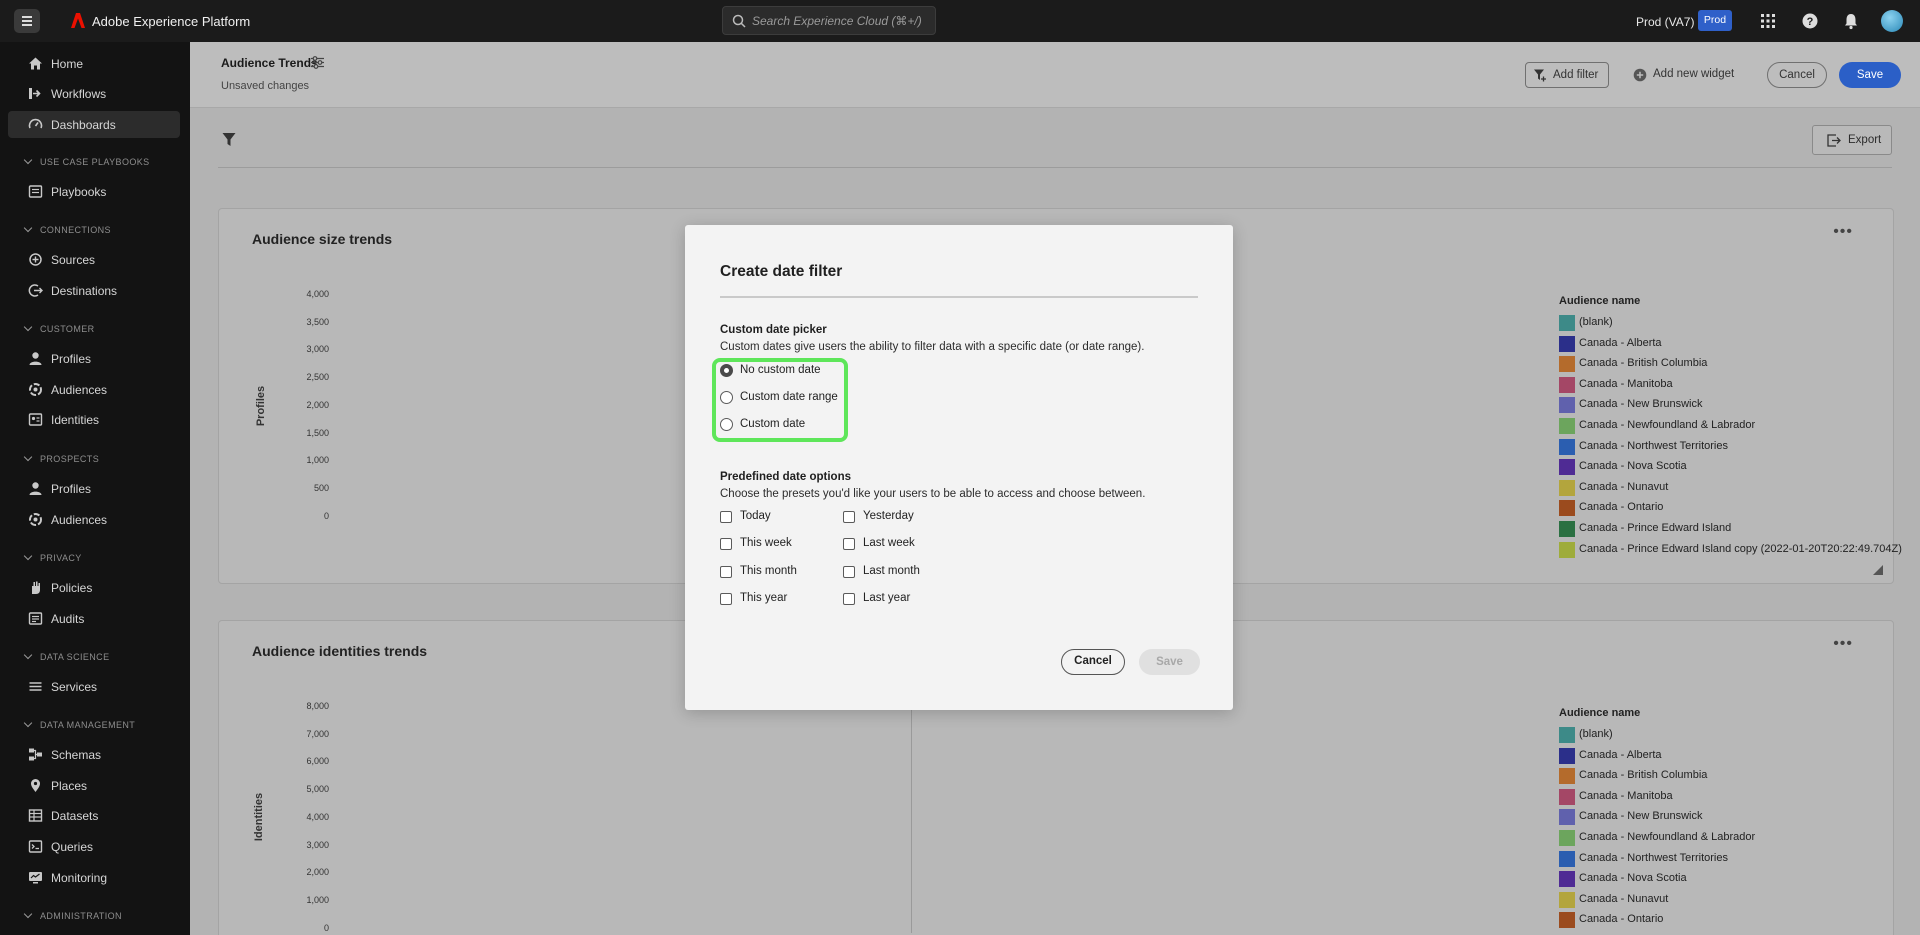  What do you see at coordinates (1715, 20) in the screenshot?
I see `sandbox-badge: Prod` at bounding box center [1715, 20].